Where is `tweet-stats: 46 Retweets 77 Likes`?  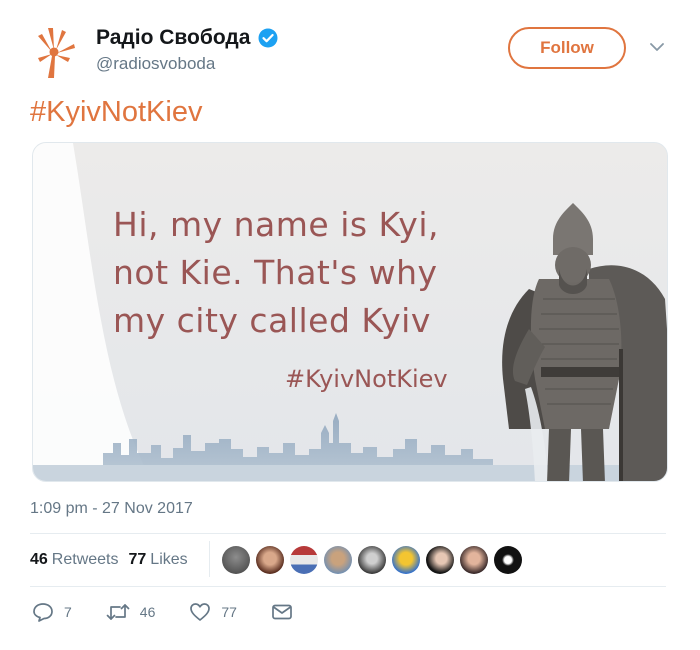 tweet-stats: 46 Retweets 77 Likes is located at coordinates (109, 560).